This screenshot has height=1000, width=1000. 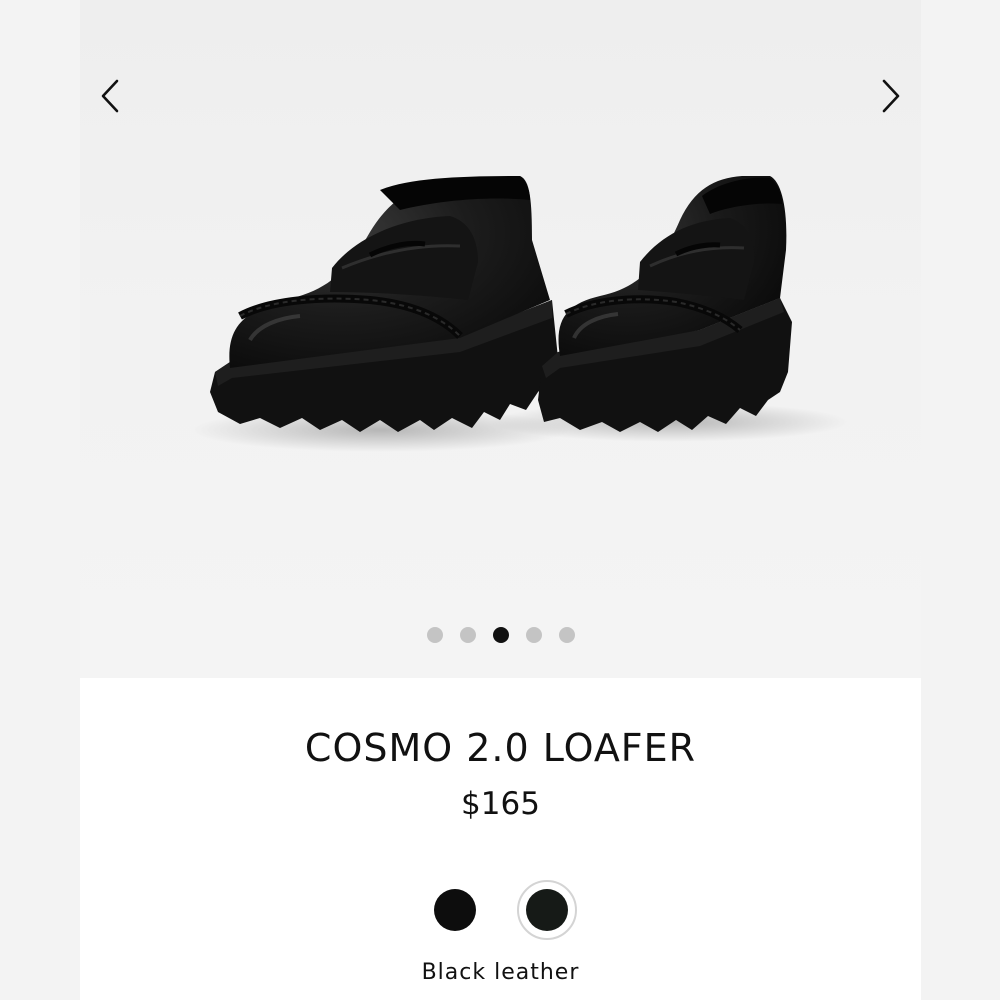 I want to click on next-image-button, so click(x=890, y=96).